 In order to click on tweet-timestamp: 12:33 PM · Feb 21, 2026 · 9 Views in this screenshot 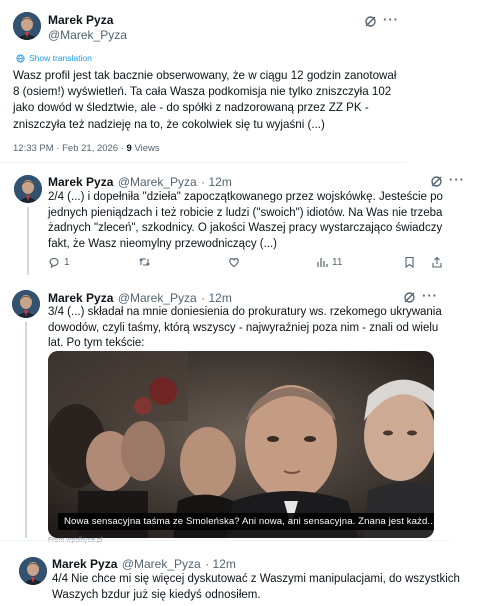, I will do `click(86, 148)`.